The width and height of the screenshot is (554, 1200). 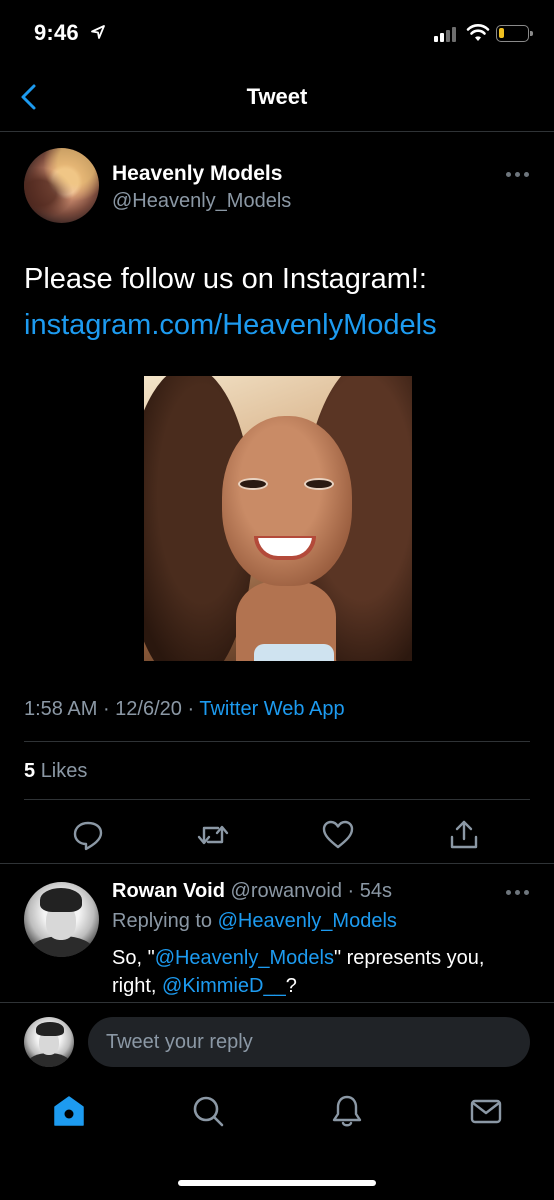 What do you see at coordinates (277, 1183) in the screenshot?
I see `home-indicator` at bounding box center [277, 1183].